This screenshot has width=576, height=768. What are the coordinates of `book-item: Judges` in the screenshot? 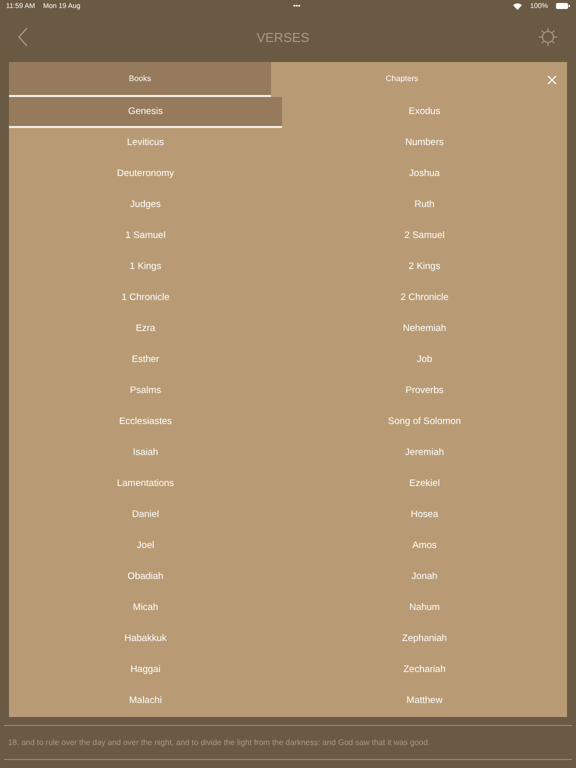 It's located at (145, 205).